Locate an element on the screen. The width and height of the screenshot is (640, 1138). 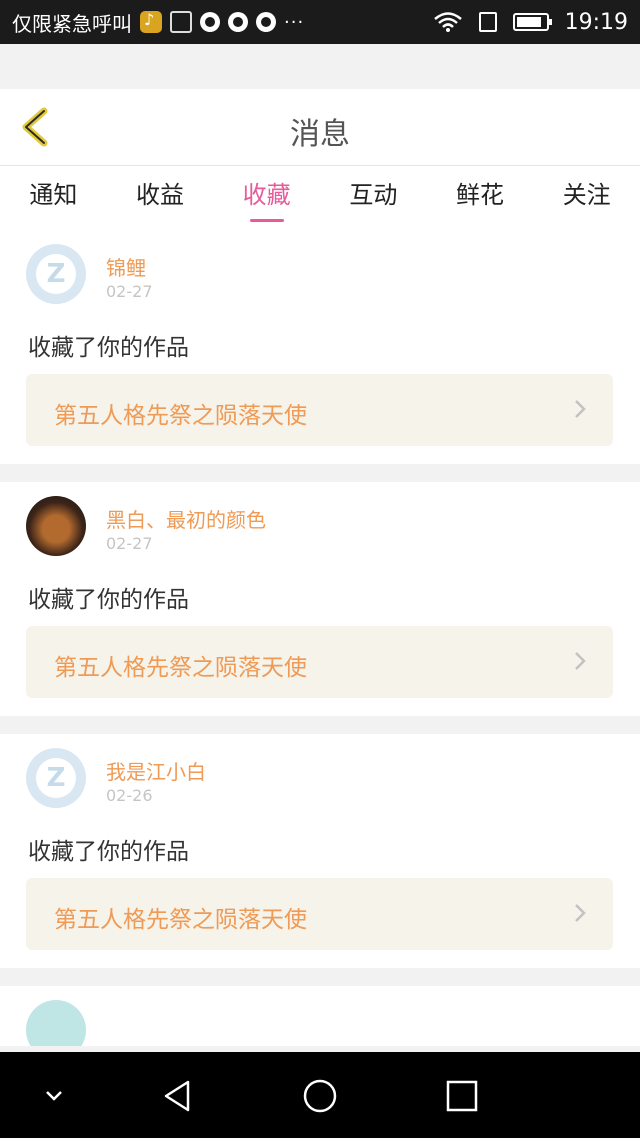
status-bar: 仅限紧急呼叫 ··· 19:19 is located at coordinates (320, 22).